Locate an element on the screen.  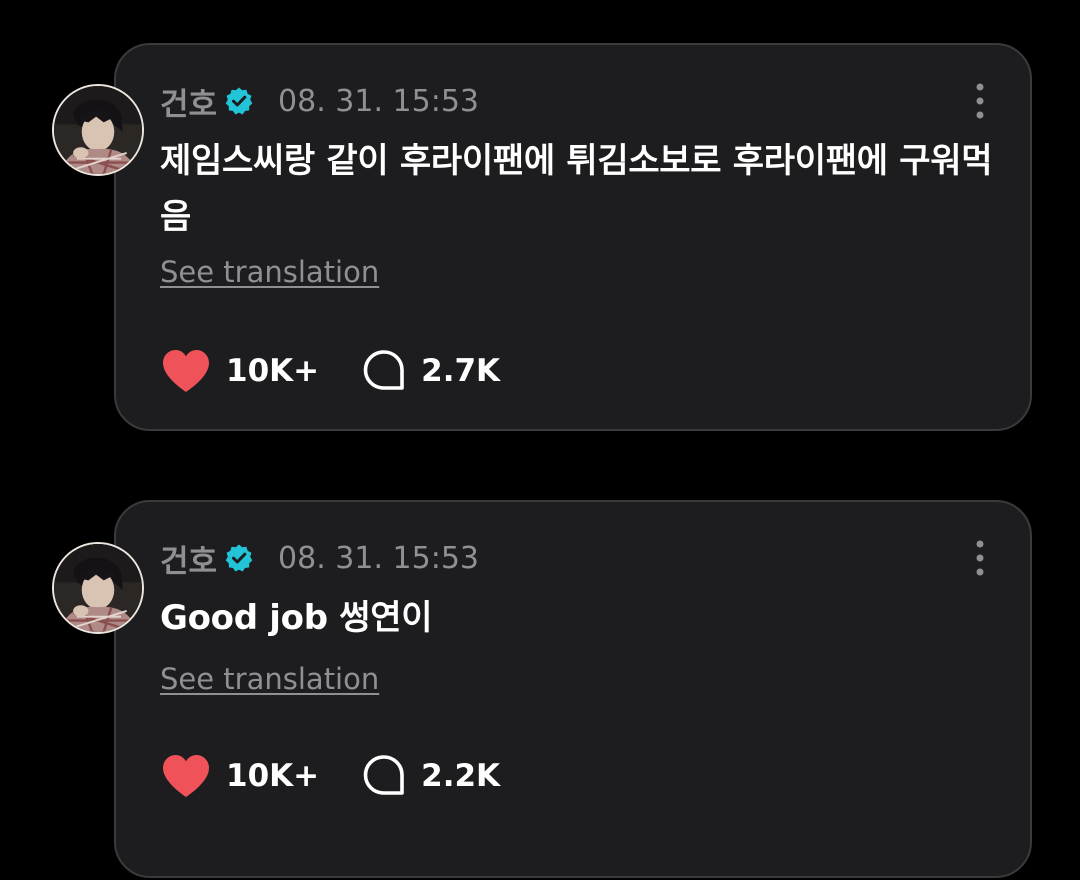
post-text: 제임스씨랑 같이 후라이팬에 튀김소보로 후라이팬에 구워먹음 is located at coordinates (576, 189).